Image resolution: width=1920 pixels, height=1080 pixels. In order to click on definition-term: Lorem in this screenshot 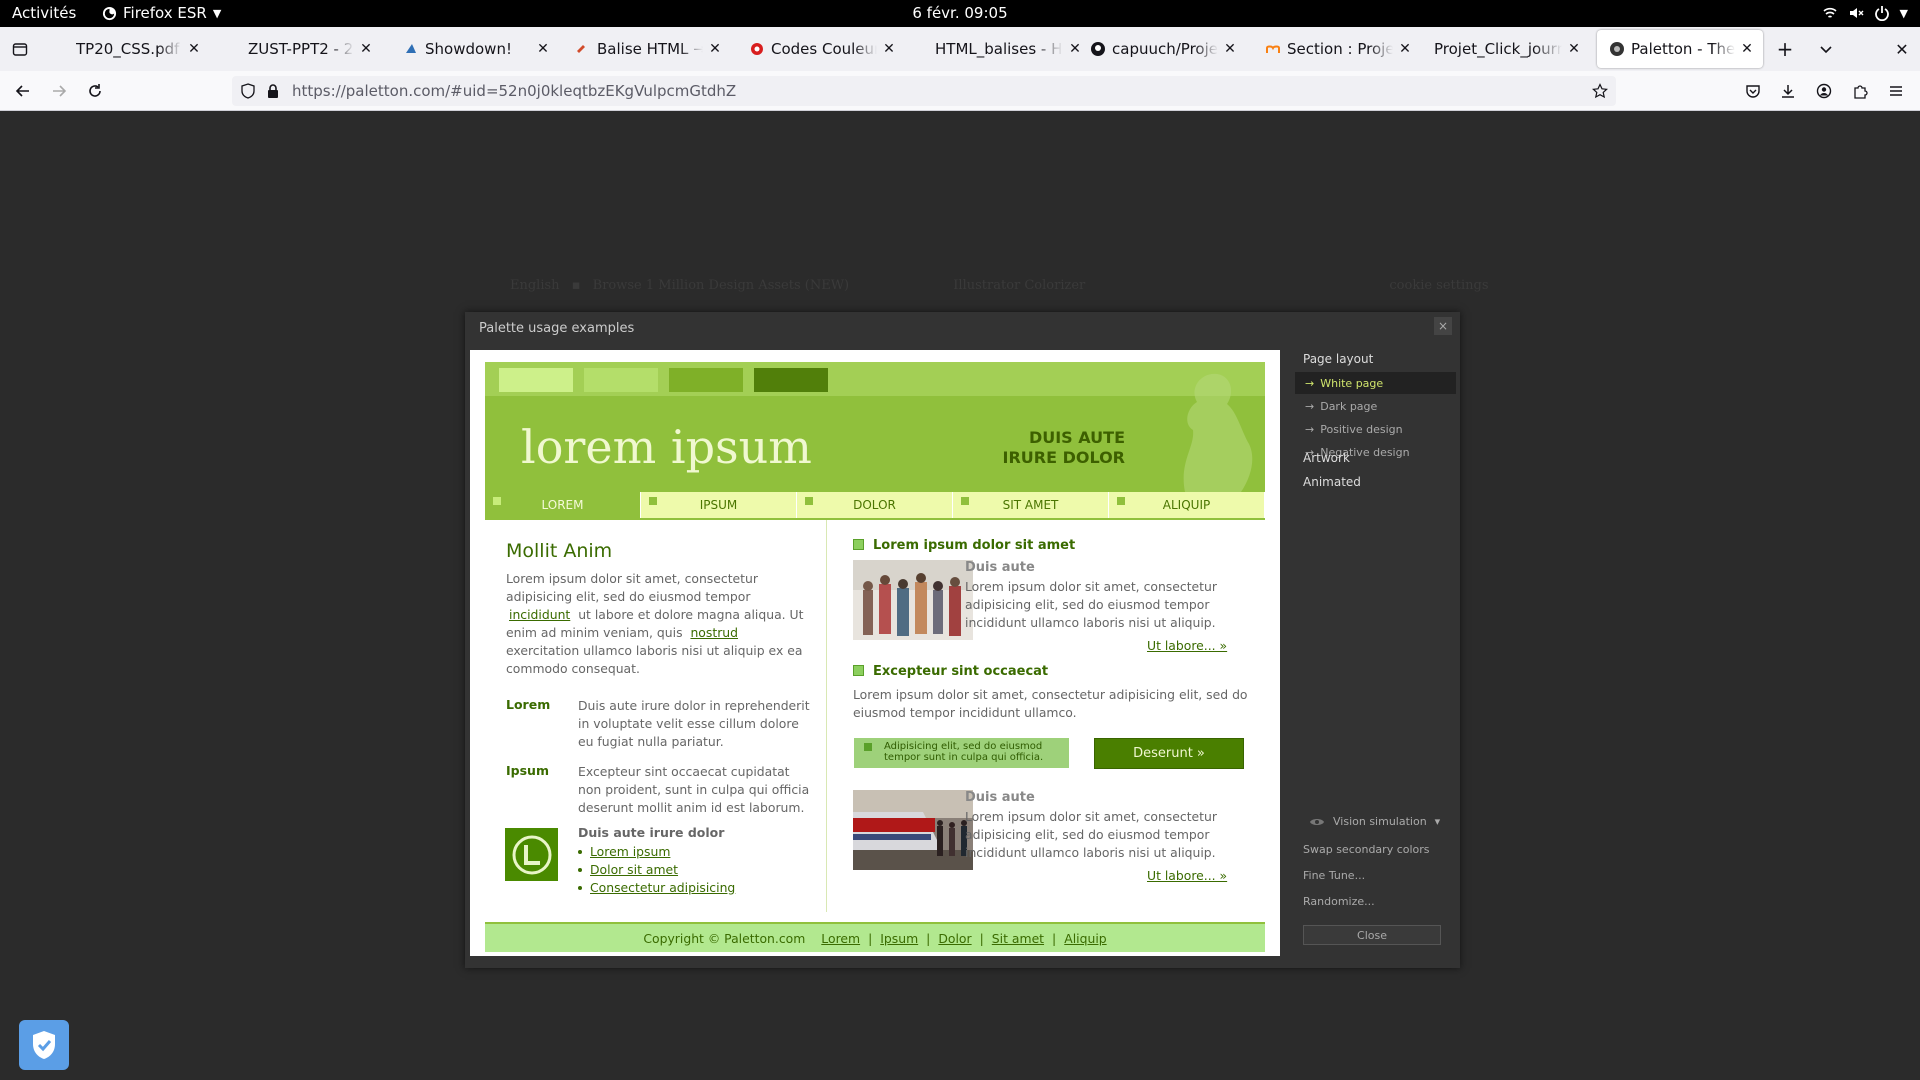, I will do `click(528, 704)`.